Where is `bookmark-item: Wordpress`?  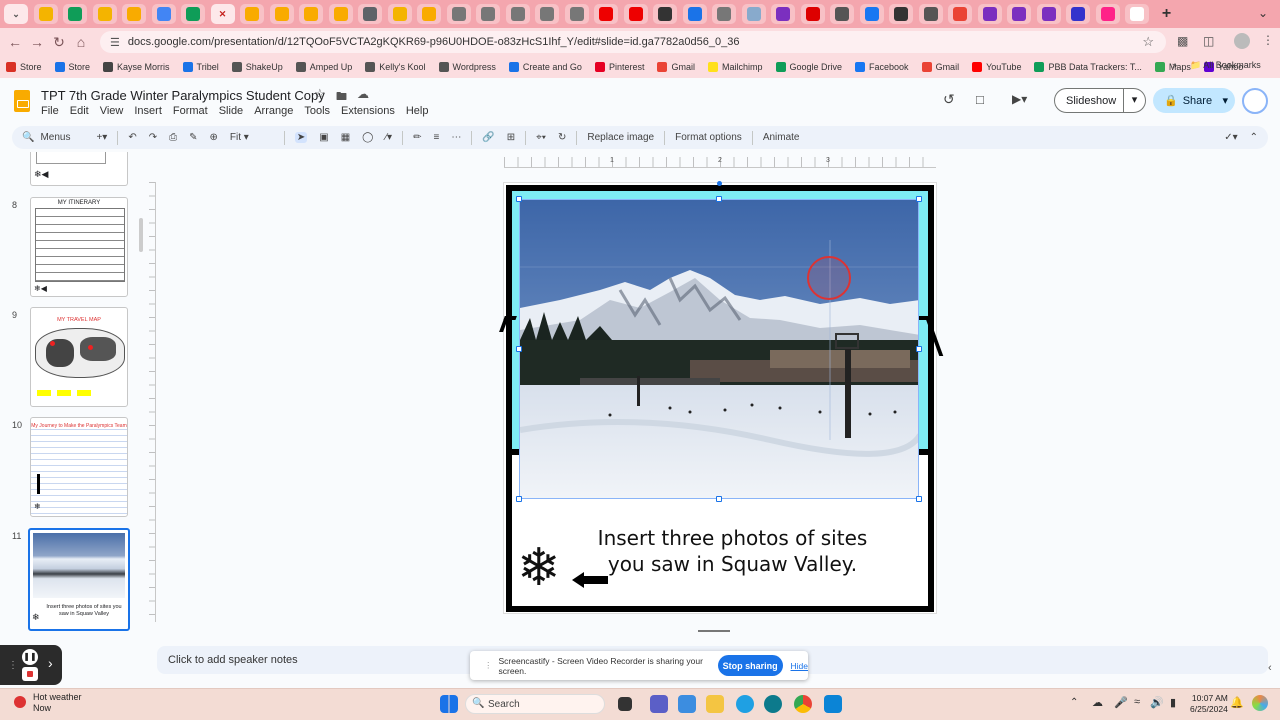
bookmark-item: Wordpress is located at coordinates (467, 67).